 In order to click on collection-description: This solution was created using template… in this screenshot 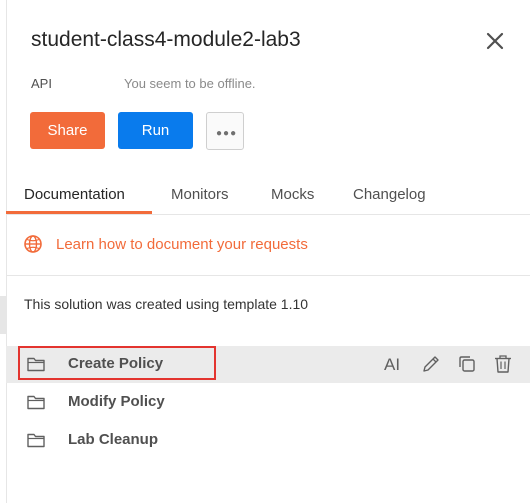, I will do `click(166, 304)`.